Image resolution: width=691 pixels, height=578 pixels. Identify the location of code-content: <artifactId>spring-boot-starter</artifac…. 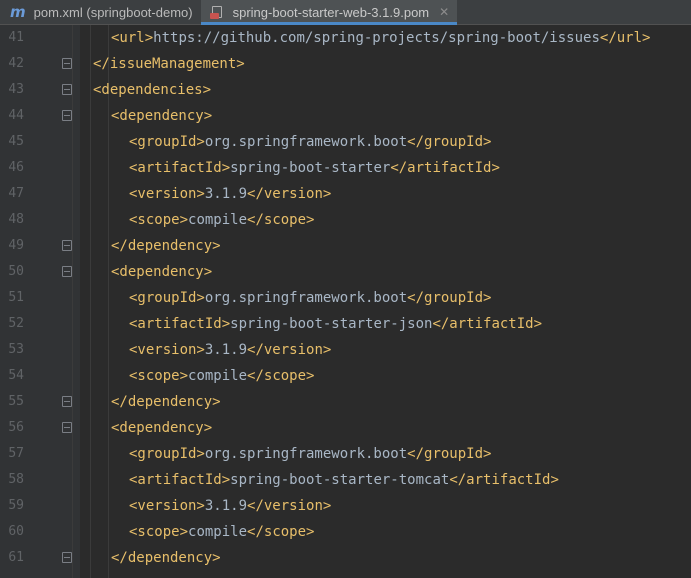
(314, 168).